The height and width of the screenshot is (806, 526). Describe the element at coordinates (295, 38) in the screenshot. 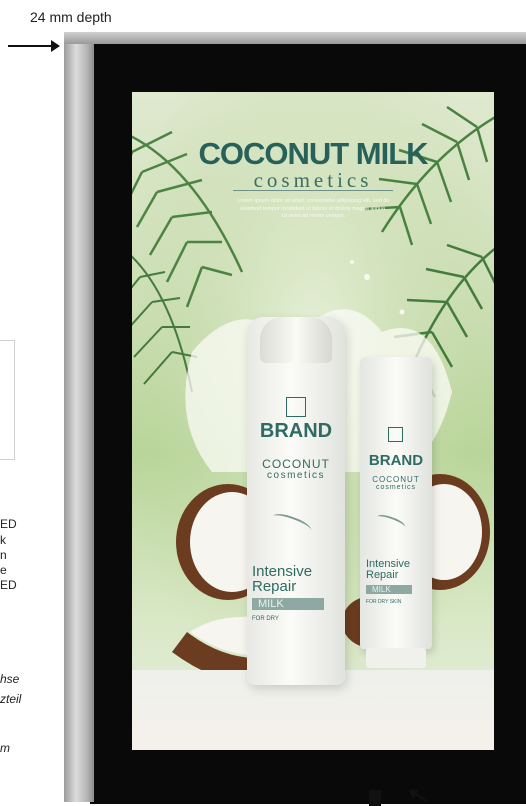

I see `frame-top-edge` at that location.